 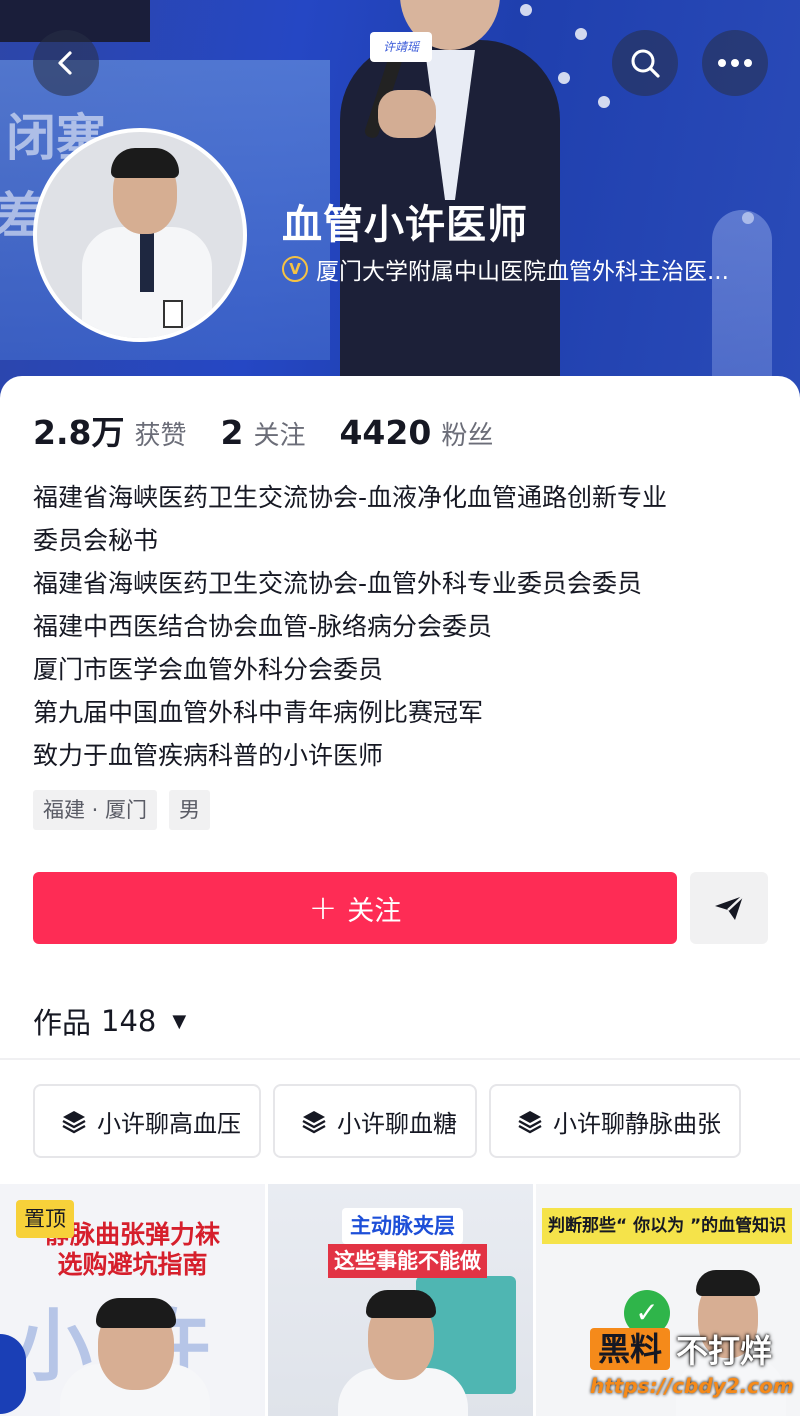 What do you see at coordinates (400, 1059) in the screenshot?
I see `divider` at bounding box center [400, 1059].